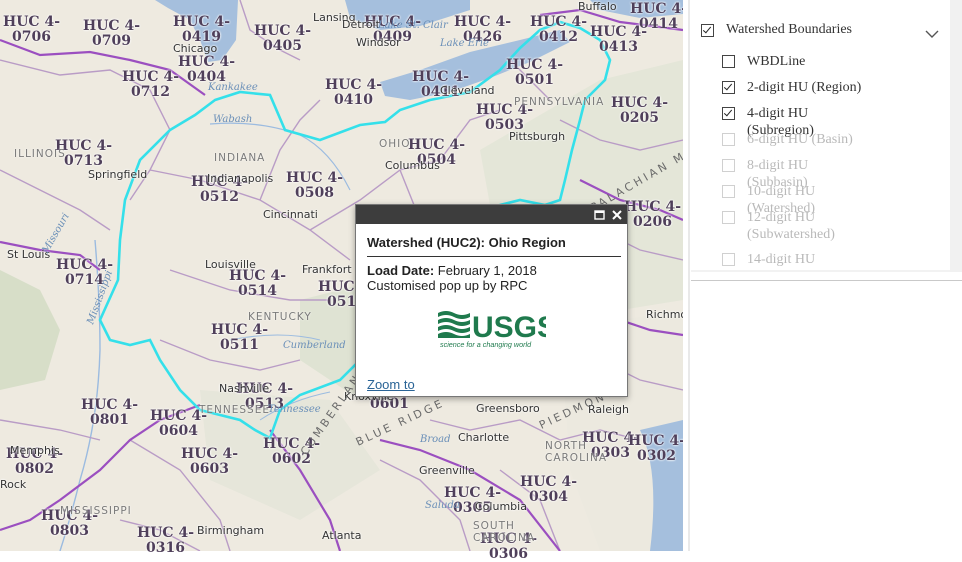  What do you see at coordinates (789, 29) in the screenshot?
I see `layer-group-title: Watershed Boundaries` at bounding box center [789, 29].